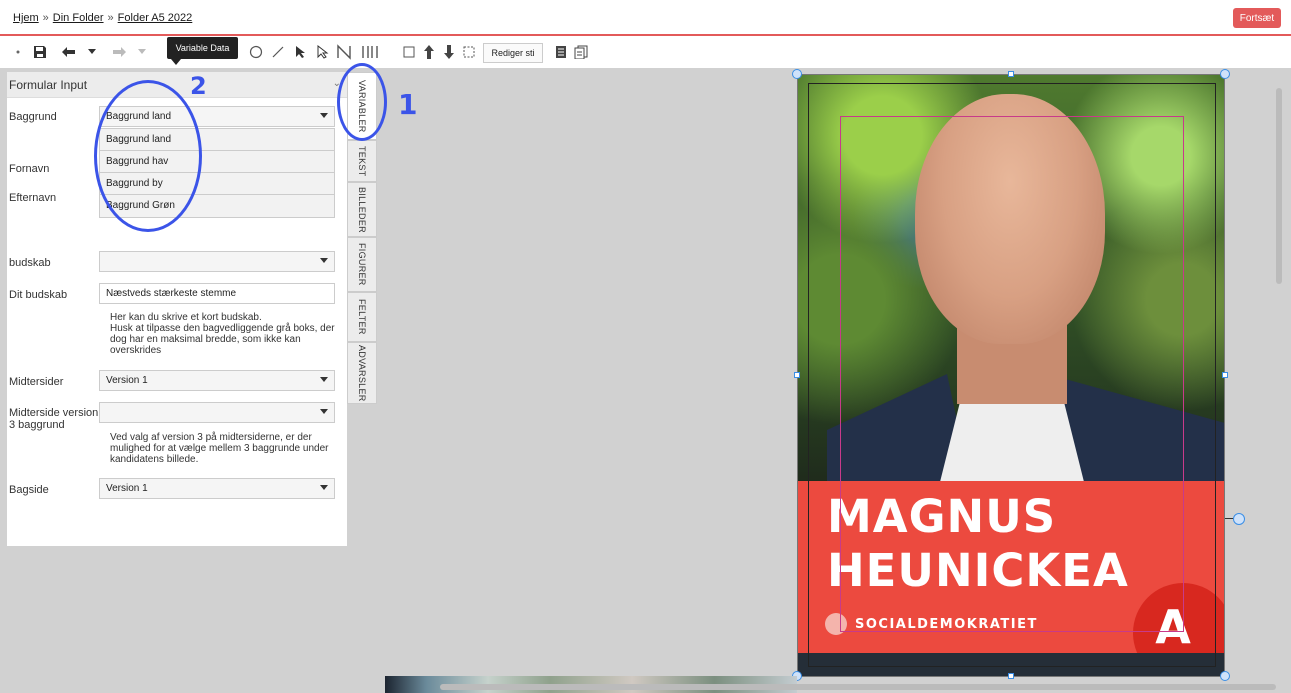  Describe the element at coordinates (256, 52) in the screenshot. I see `ellipse-tool-icon` at that location.